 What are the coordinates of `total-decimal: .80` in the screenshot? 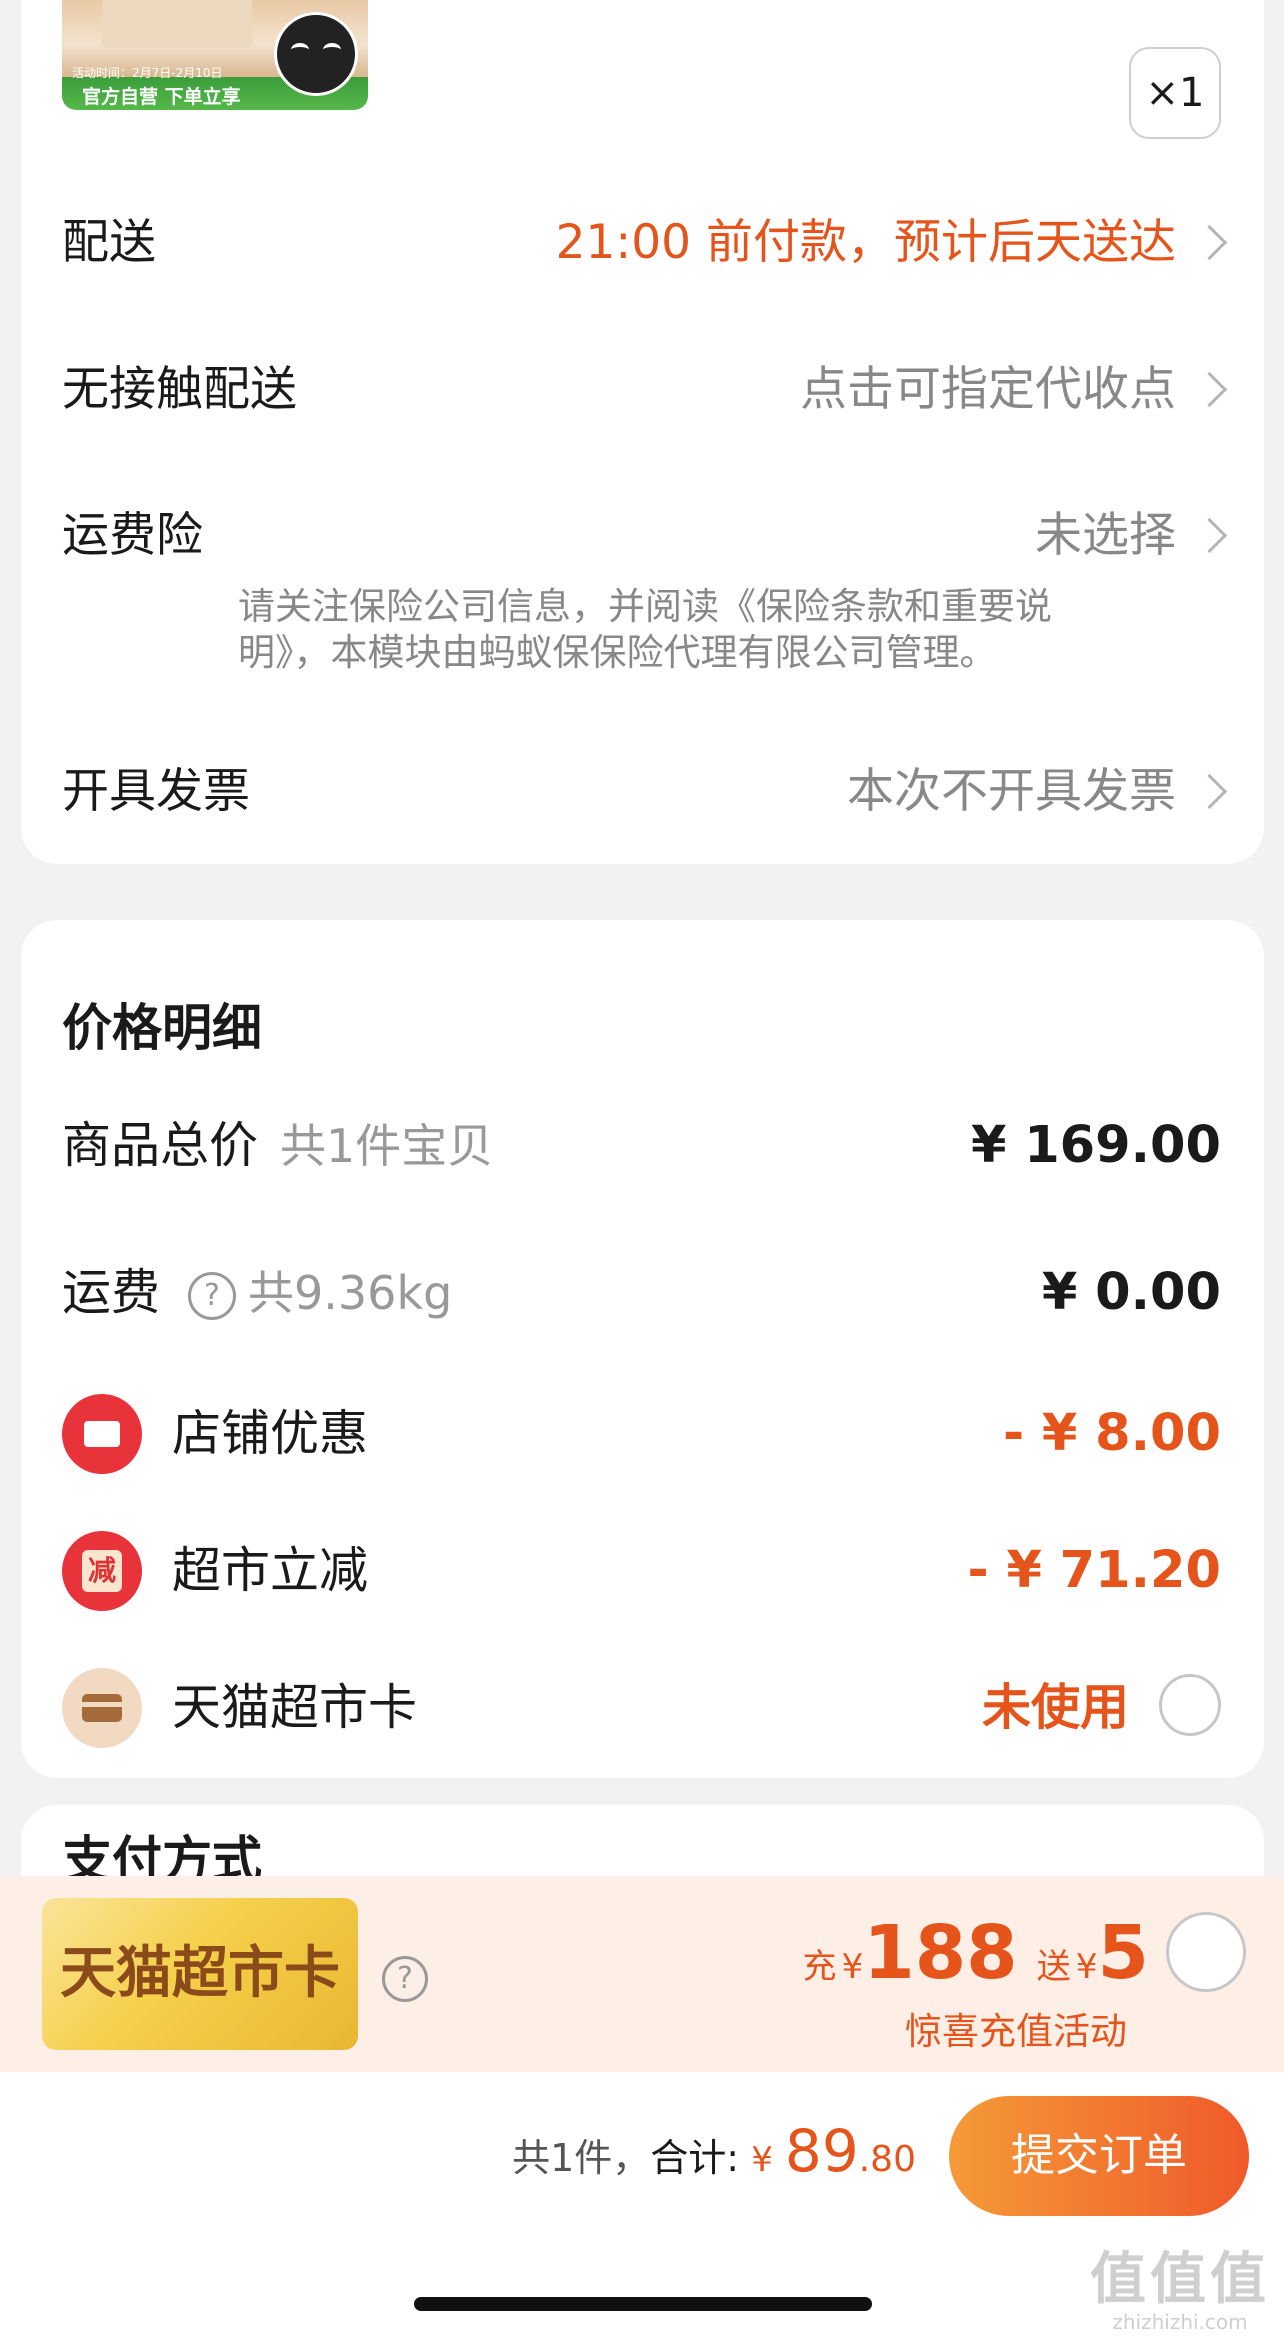 It's located at (887, 2159).